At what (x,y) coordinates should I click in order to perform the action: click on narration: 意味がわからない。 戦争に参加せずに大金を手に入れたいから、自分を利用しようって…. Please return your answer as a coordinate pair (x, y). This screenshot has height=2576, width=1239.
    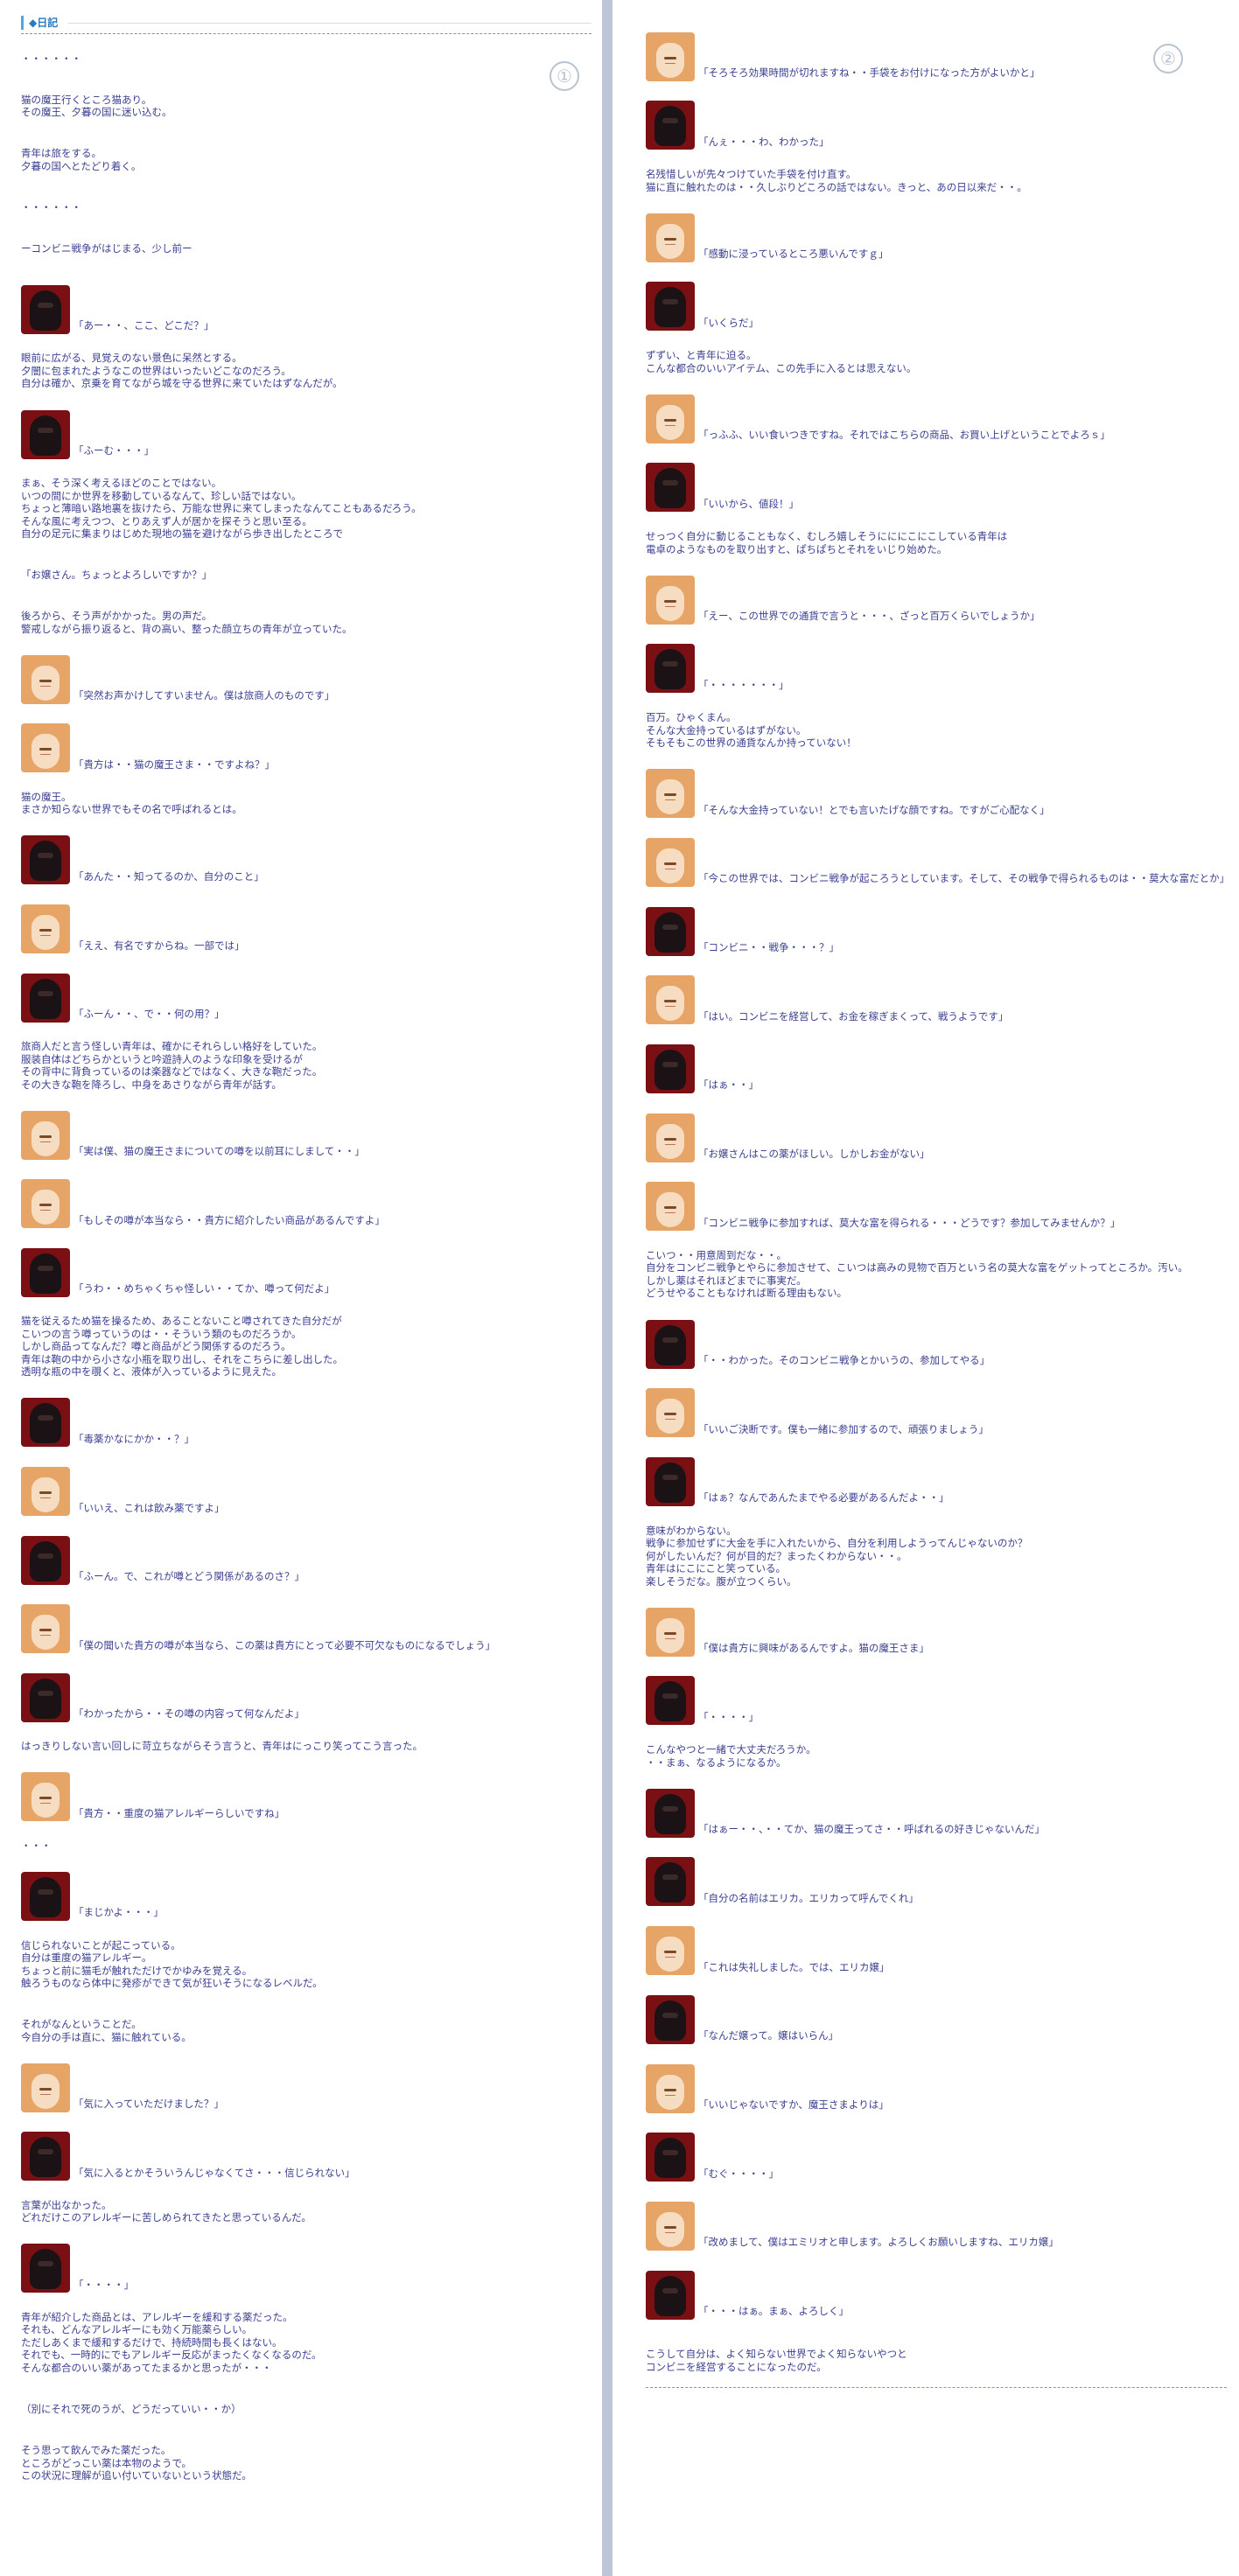
    Looking at the image, I should click on (837, 1556).